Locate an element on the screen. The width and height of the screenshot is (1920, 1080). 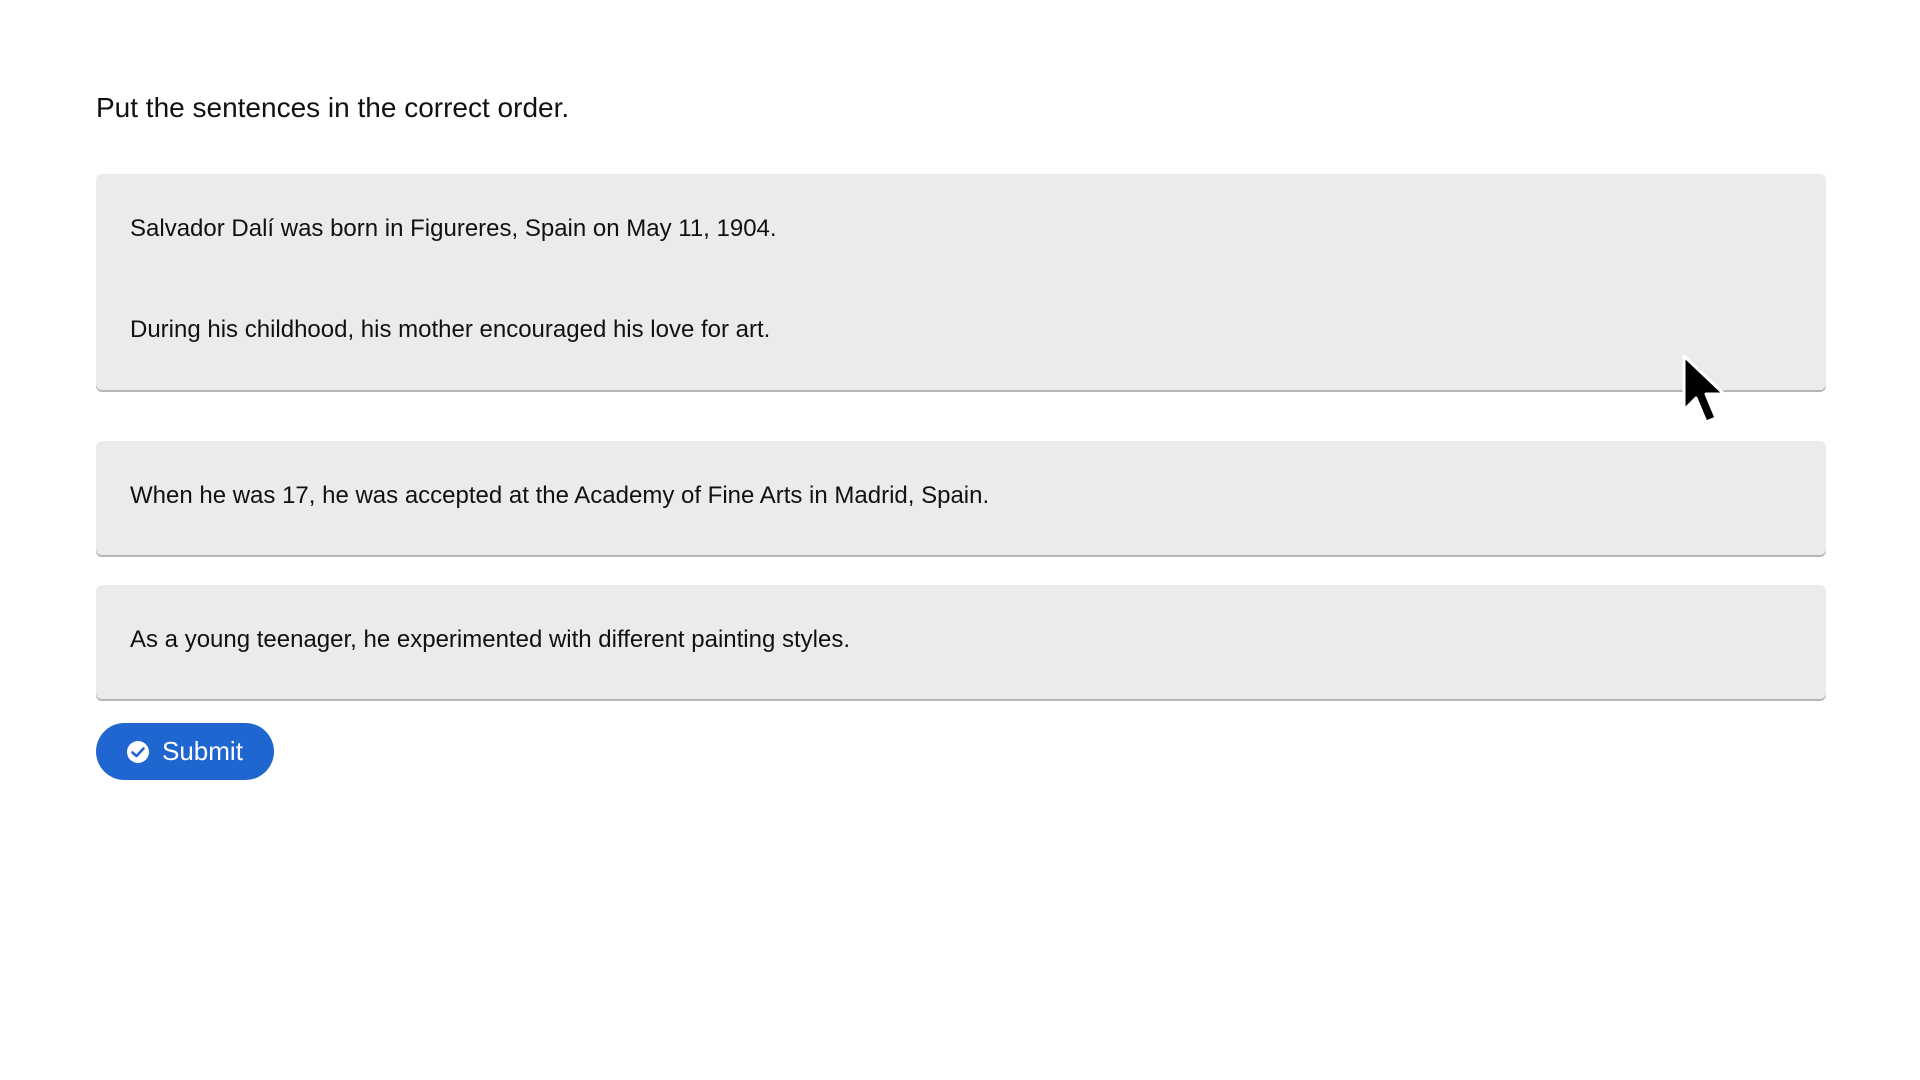
instruction-text: Put the sentences in the correct order. is located at coordinates (333, 107).